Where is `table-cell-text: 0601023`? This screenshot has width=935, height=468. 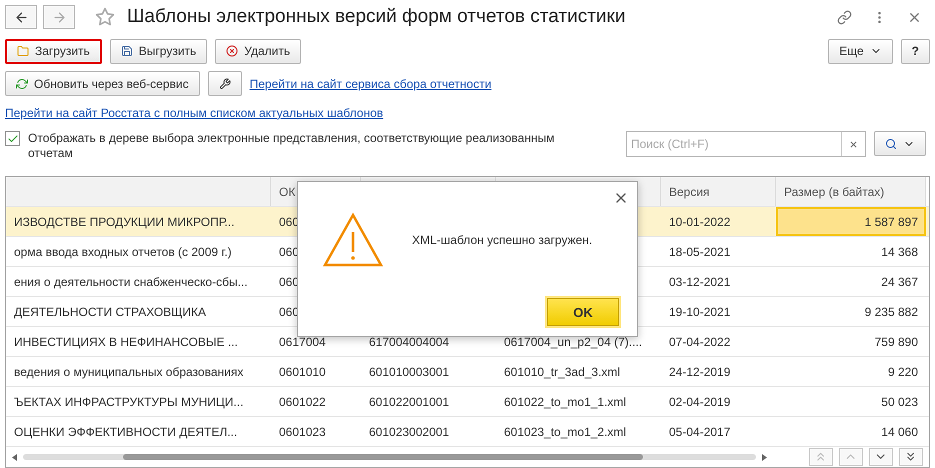
table-cell-text: 0601023 is located at coordinates (302, 432).